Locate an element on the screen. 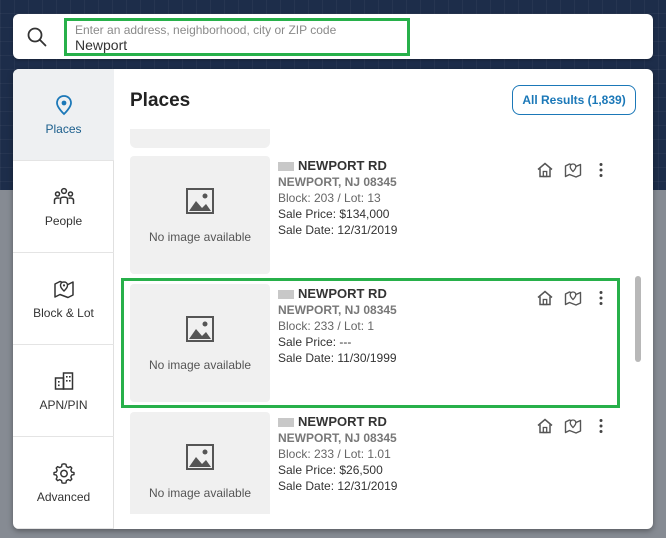  sidebar-item-advanced: Advanced is located at coordinates (63, 483).